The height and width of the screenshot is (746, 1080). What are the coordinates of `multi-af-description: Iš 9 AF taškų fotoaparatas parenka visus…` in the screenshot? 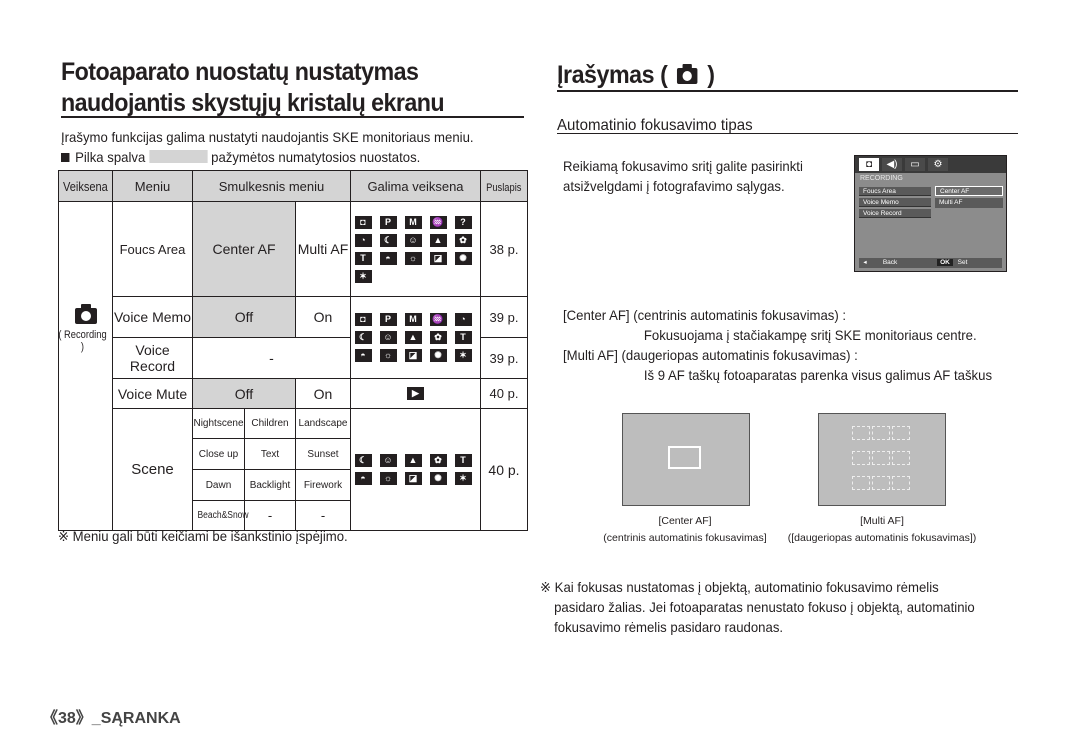 It's located at (818, 375).